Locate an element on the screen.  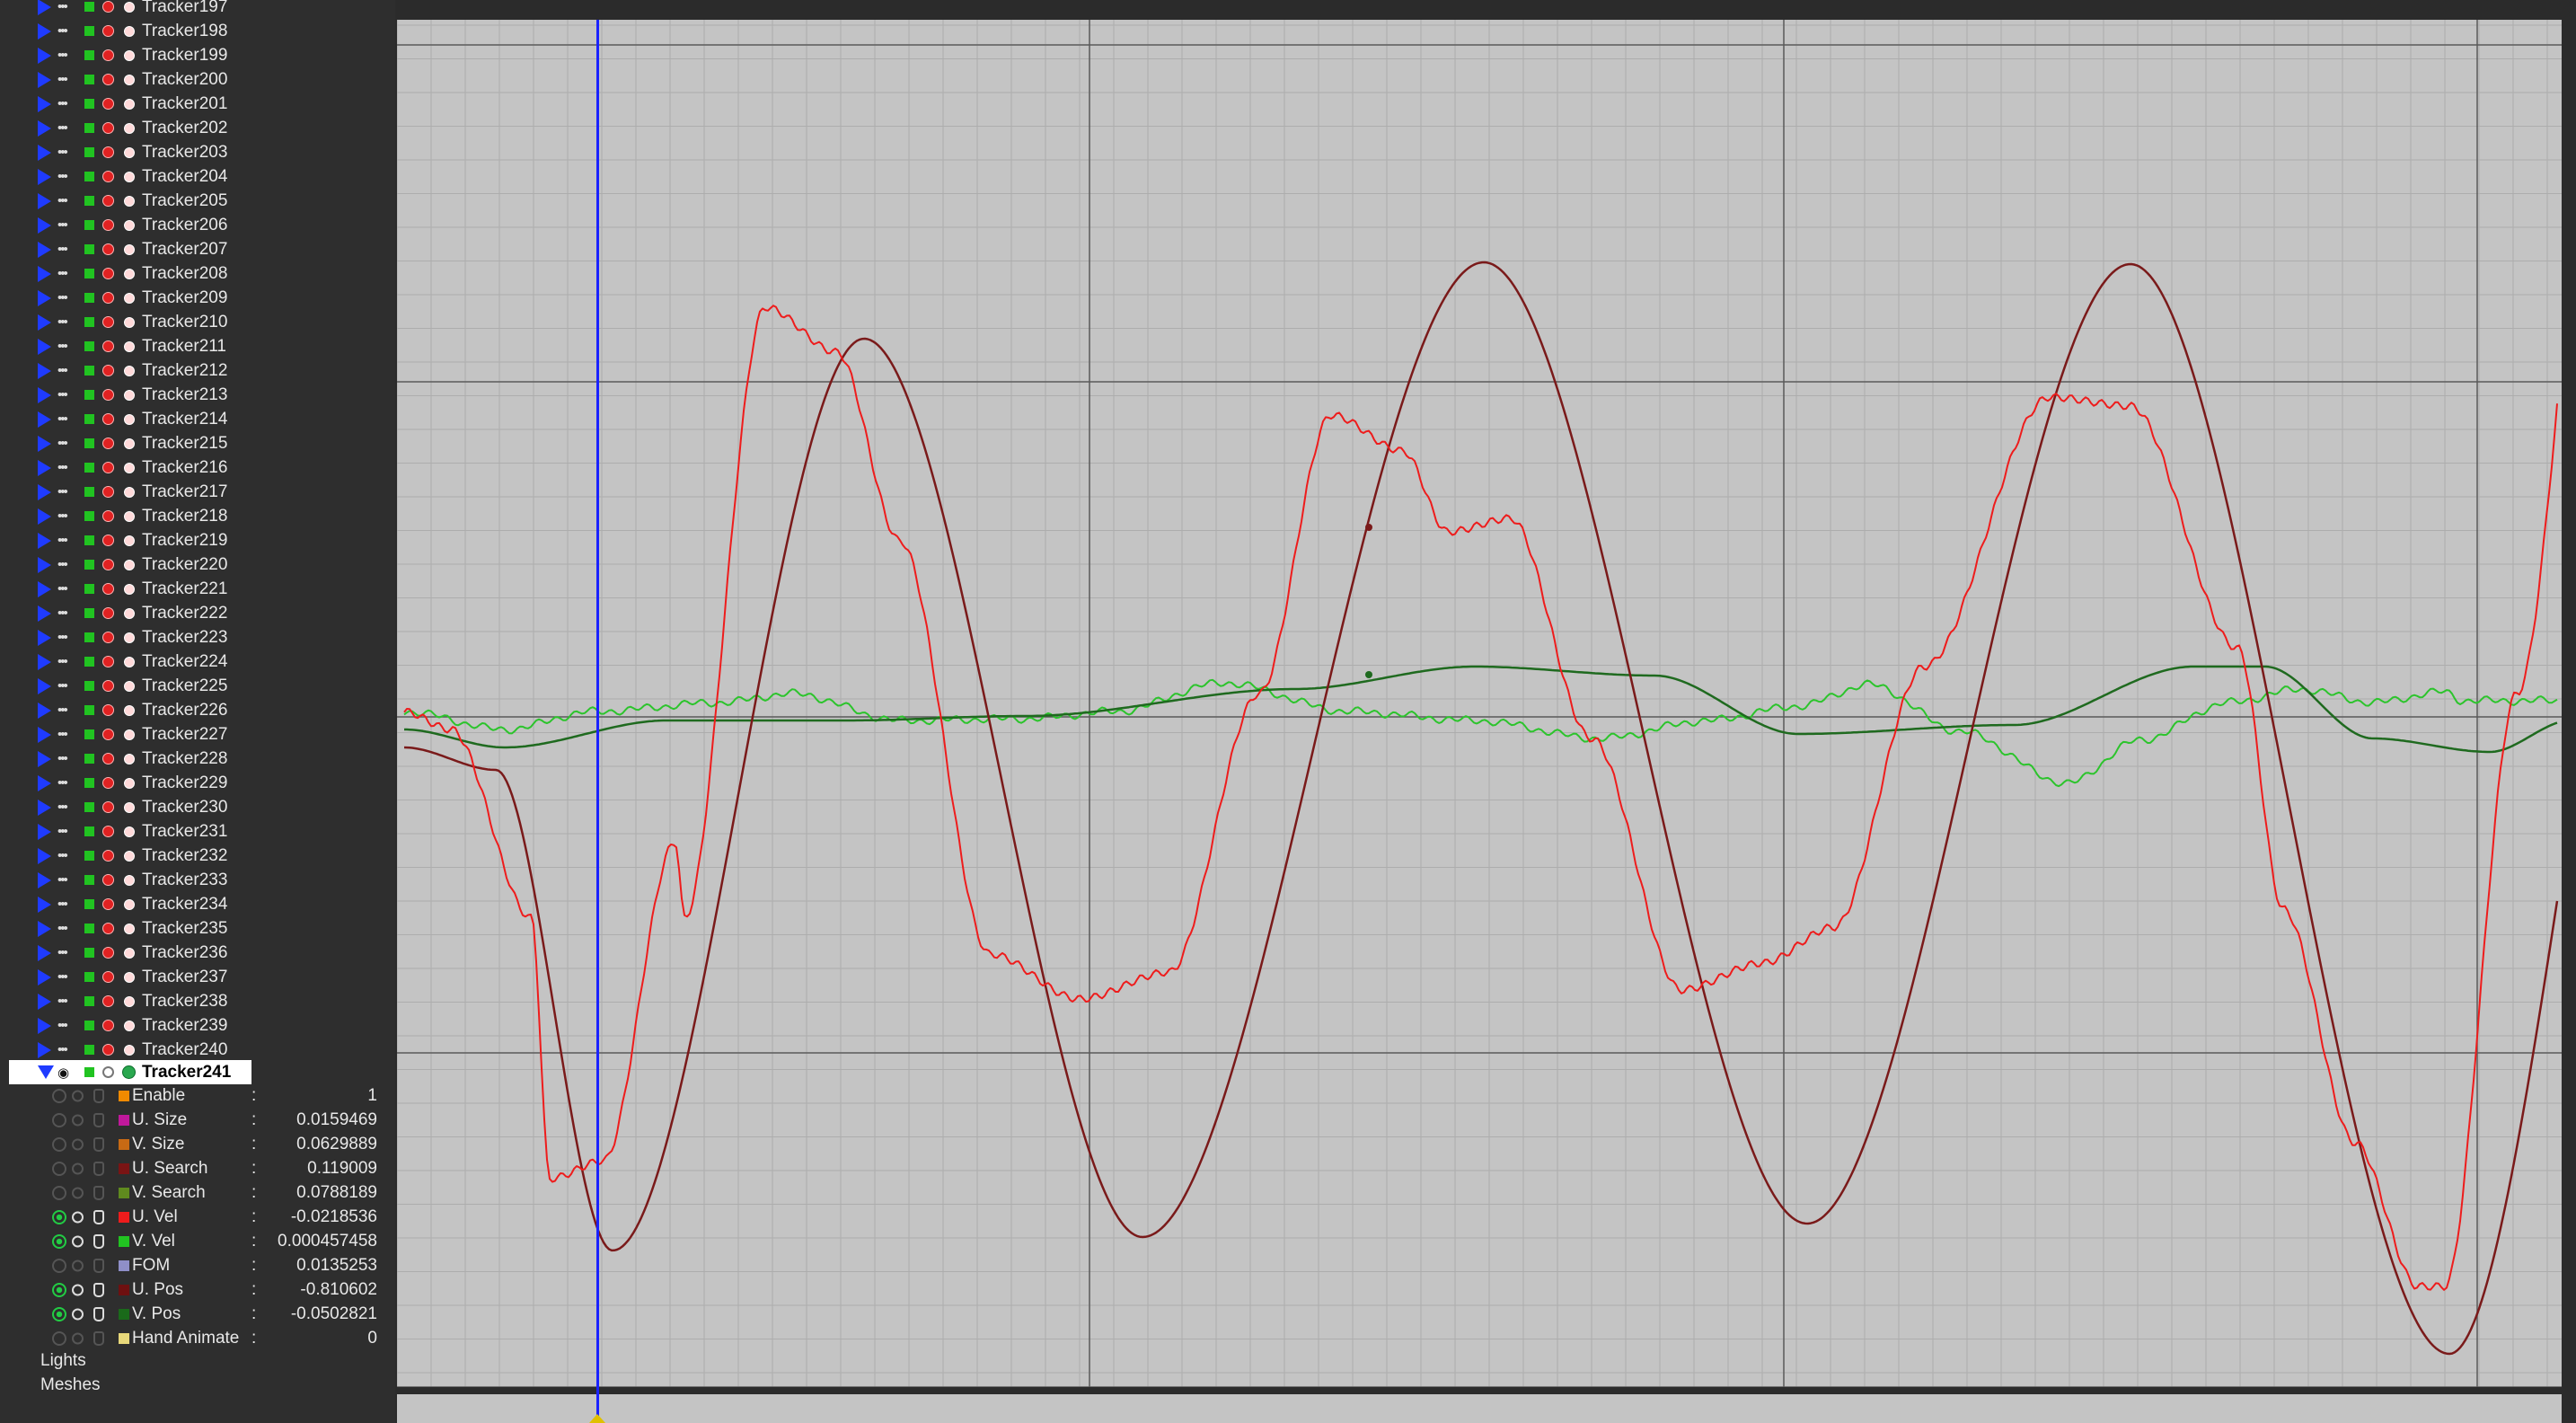
tracker-row: ••• Tracker213 is located at coordinates (197, 395).